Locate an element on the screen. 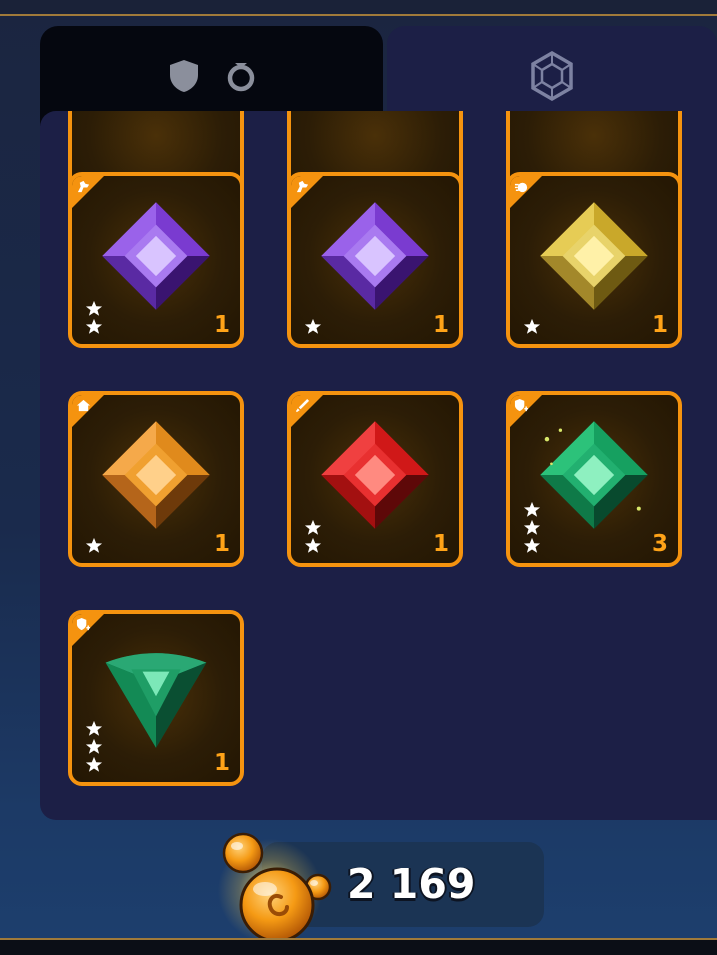 Image resolution: width=717 pixels, height=955 pixels. item-card-green-triangle-gem: 1 is located at coordinates (156, 698).